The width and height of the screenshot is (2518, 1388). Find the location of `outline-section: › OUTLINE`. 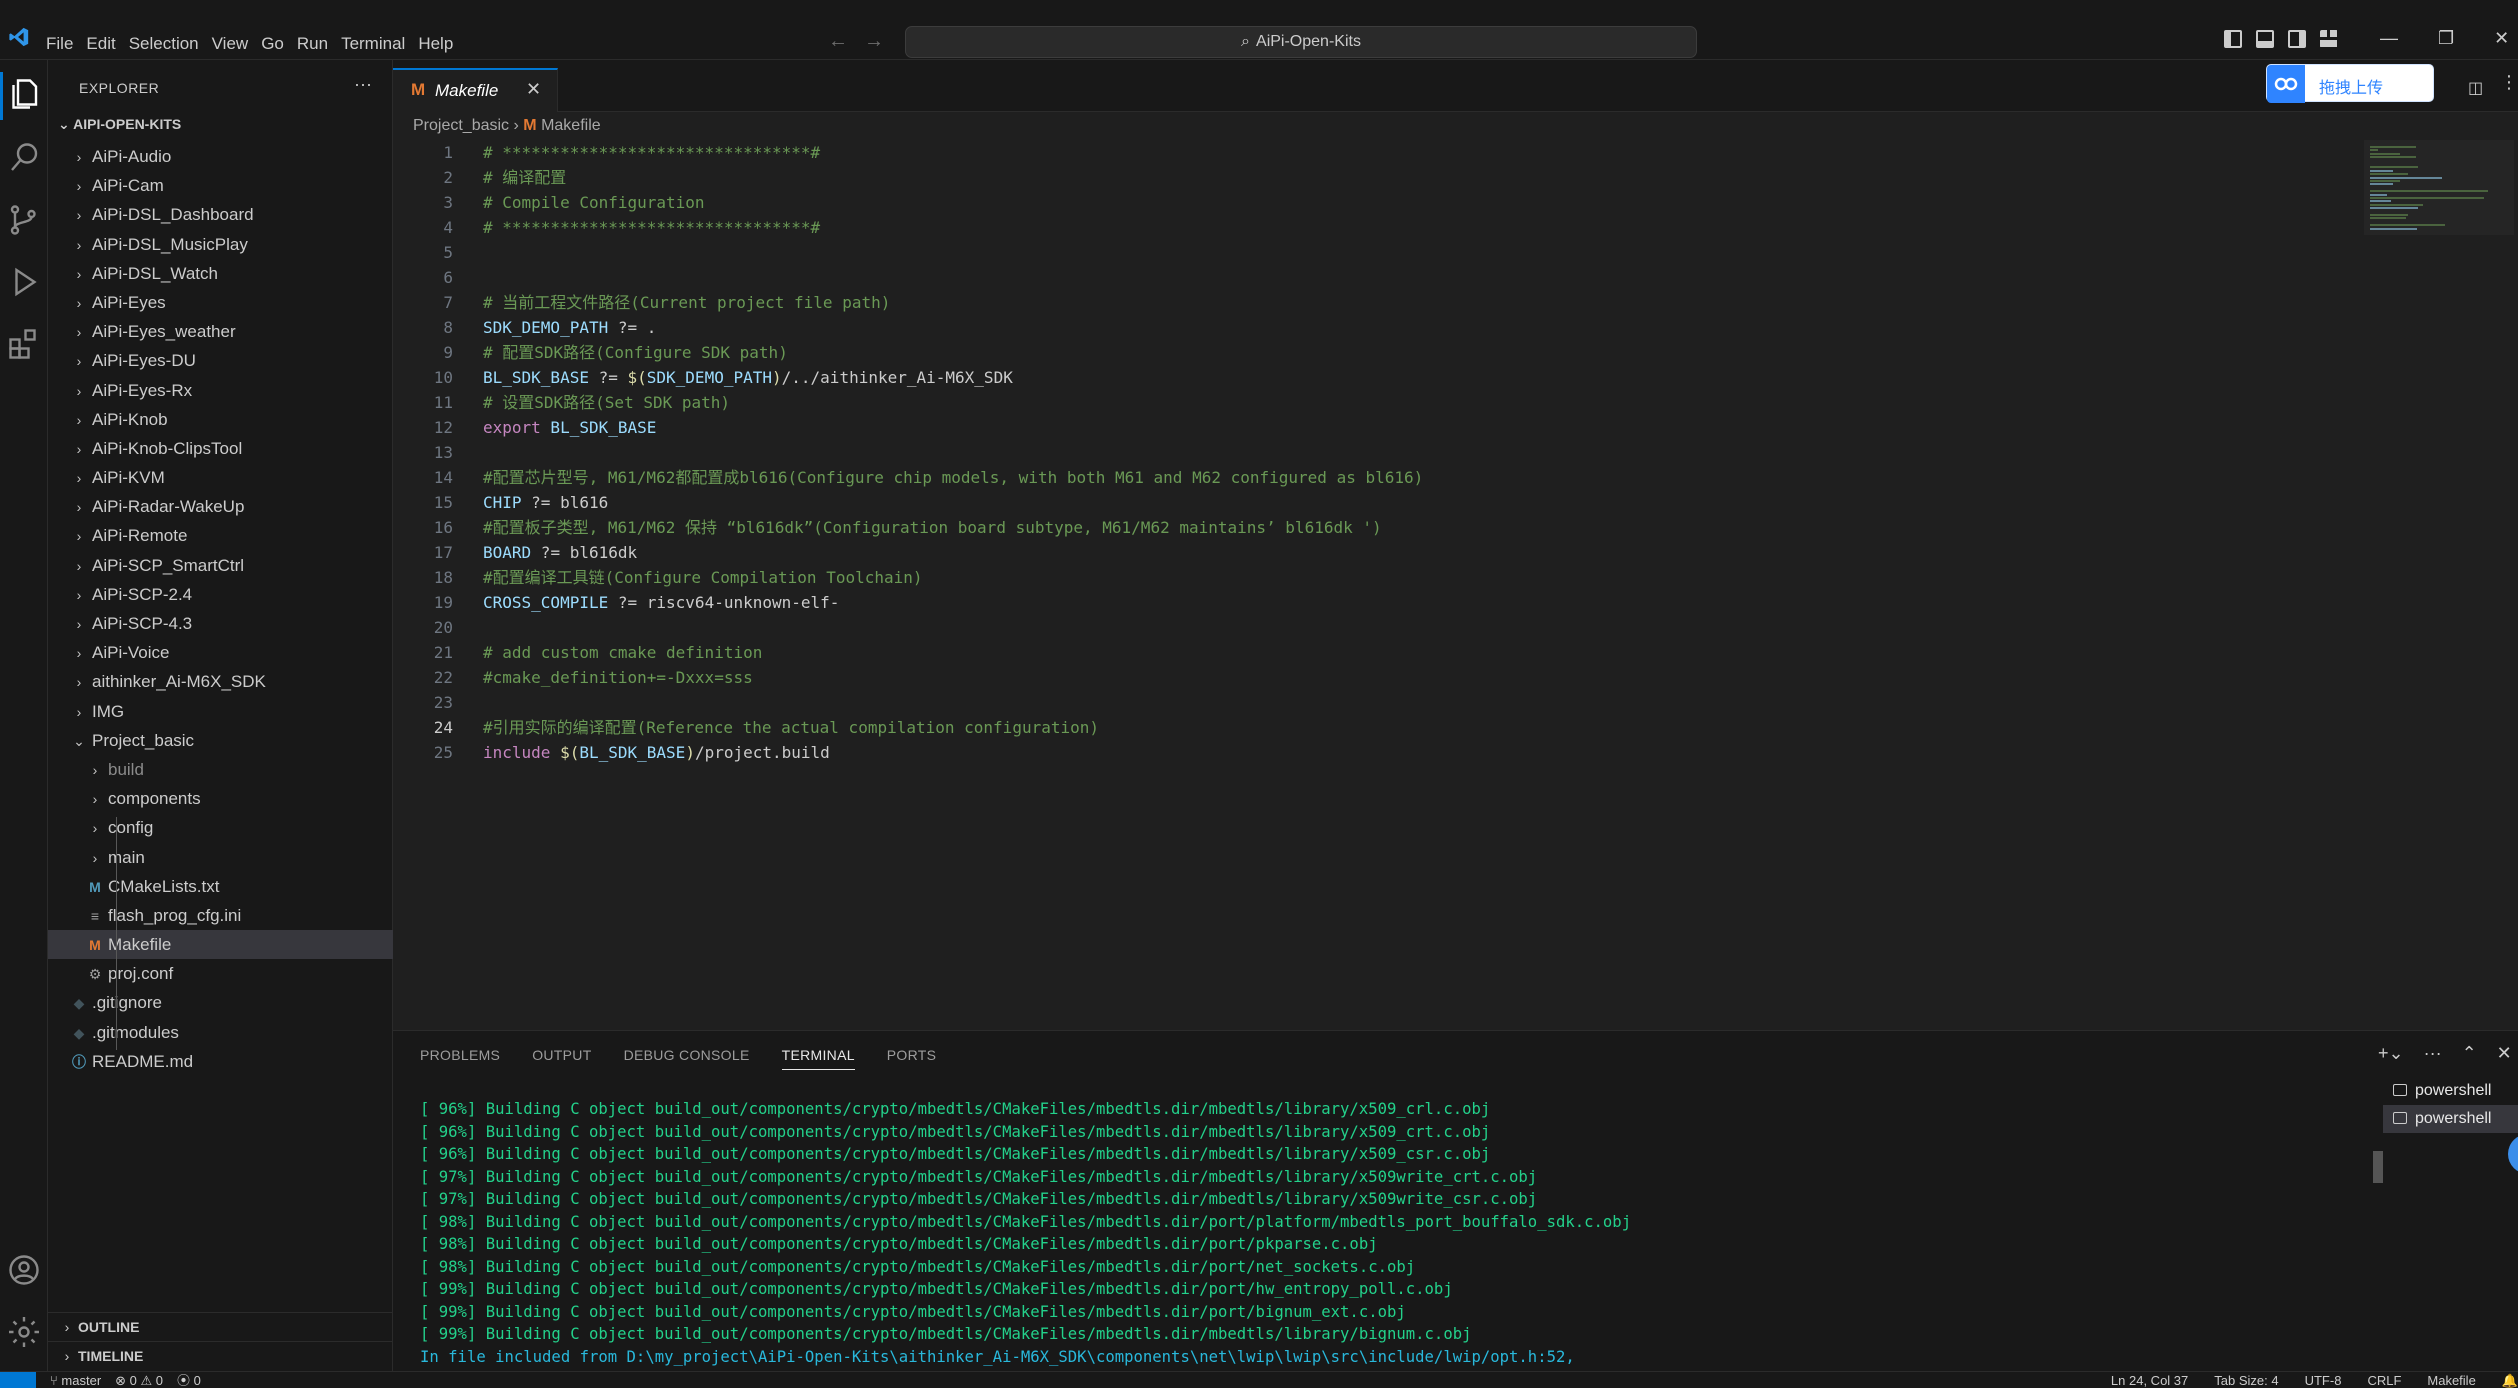

outline-section: › OUTLINE is located at coordinates (220, 1326).